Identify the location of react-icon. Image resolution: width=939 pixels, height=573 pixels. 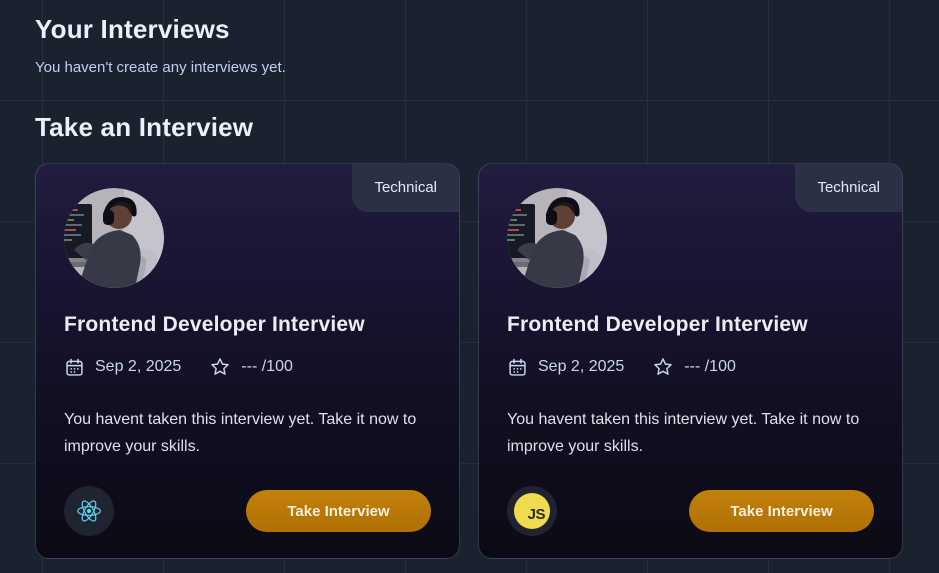
(89, 511).